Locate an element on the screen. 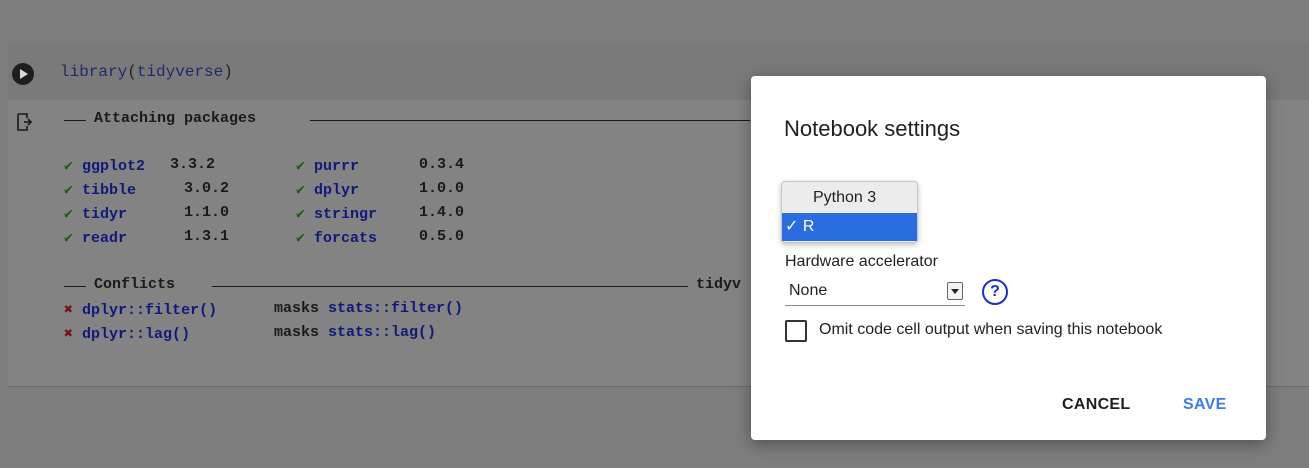 This screenshot has height=468, width=1309. checkmark-icon: ✓ is located at coordinates (792, 226).